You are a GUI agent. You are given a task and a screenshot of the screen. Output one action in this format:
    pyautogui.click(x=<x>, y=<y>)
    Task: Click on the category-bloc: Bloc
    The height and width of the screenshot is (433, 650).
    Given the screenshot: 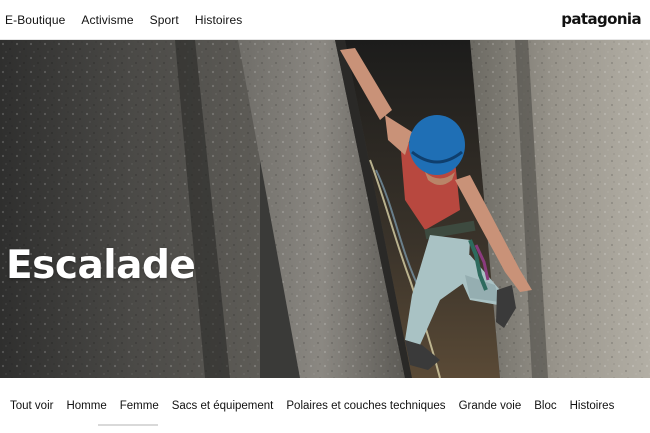 What is the action you would take?
    pyautogui.click(x=545, y=406)
    